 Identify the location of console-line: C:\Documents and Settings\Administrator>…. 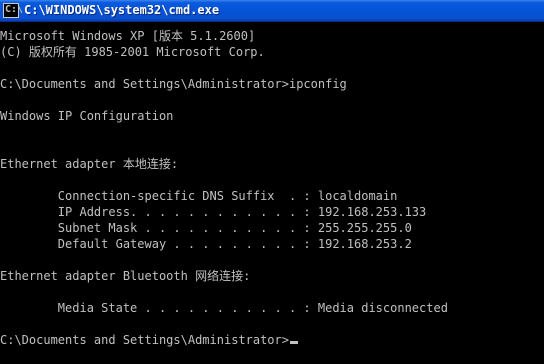
(173, 84).